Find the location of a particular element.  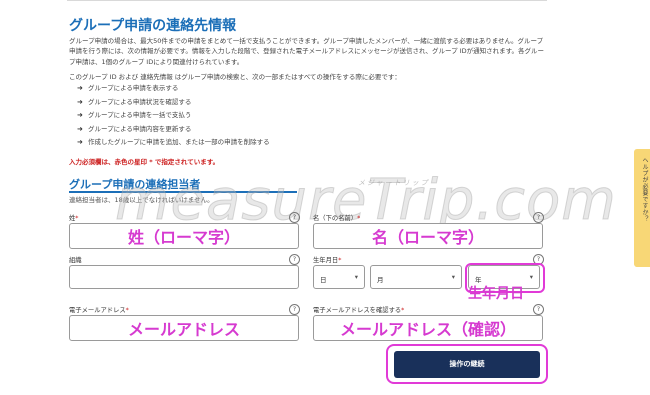

birth-label: 生年月日* is located at coordinates (327, 260).